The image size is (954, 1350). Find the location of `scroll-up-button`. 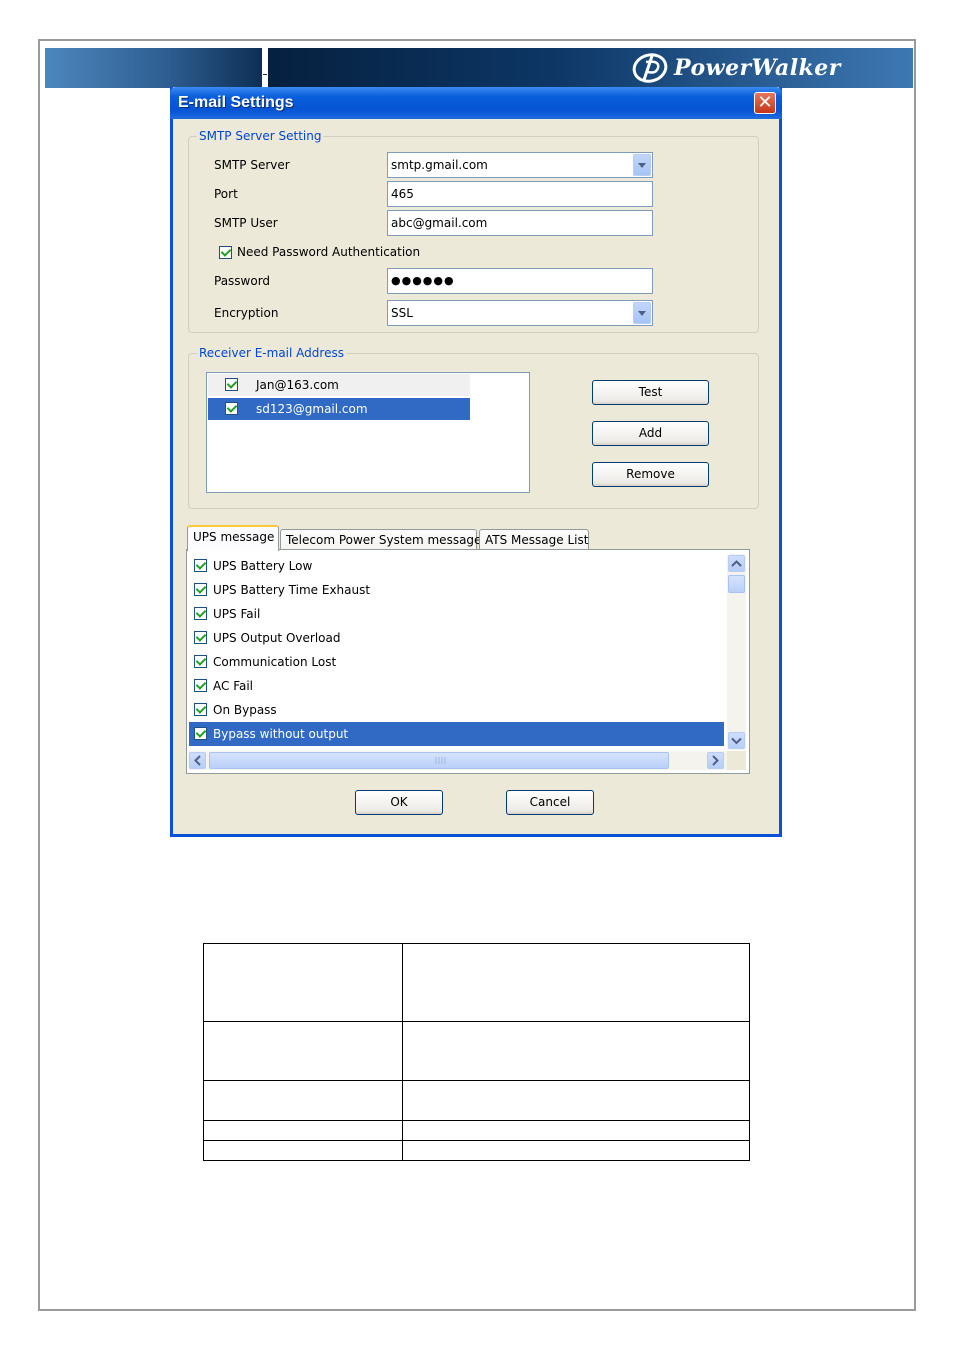

scroll-up-button is located at coordinates (736, 563).